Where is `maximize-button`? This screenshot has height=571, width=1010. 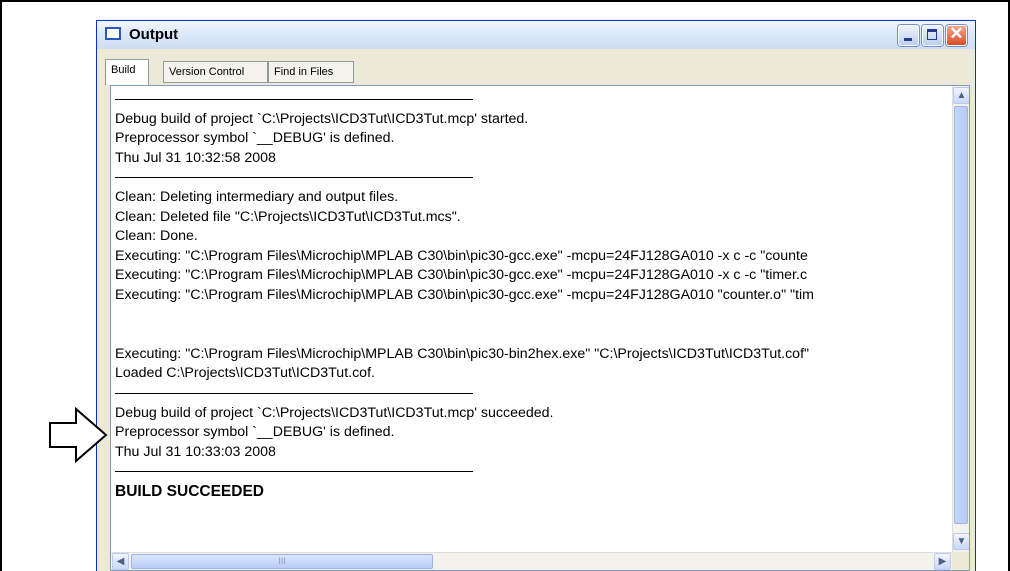 maximize-button is located at coordinates (932, 35).